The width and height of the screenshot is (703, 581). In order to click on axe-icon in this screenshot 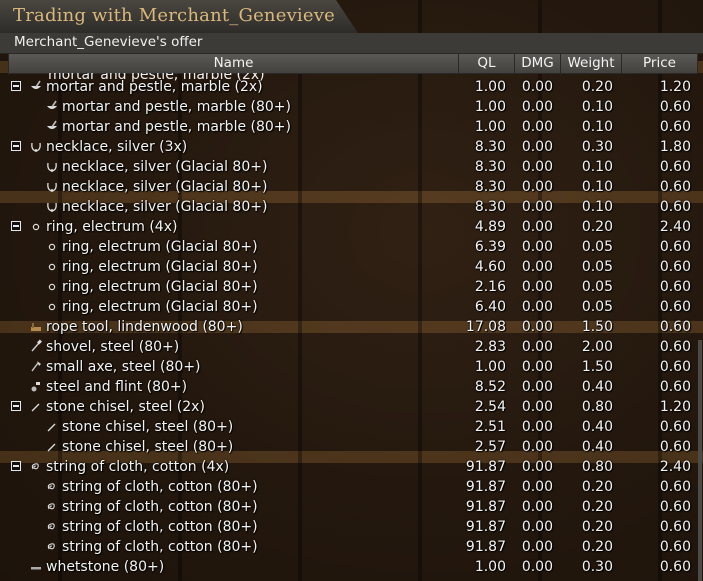, I will do `click(36, 366)`.